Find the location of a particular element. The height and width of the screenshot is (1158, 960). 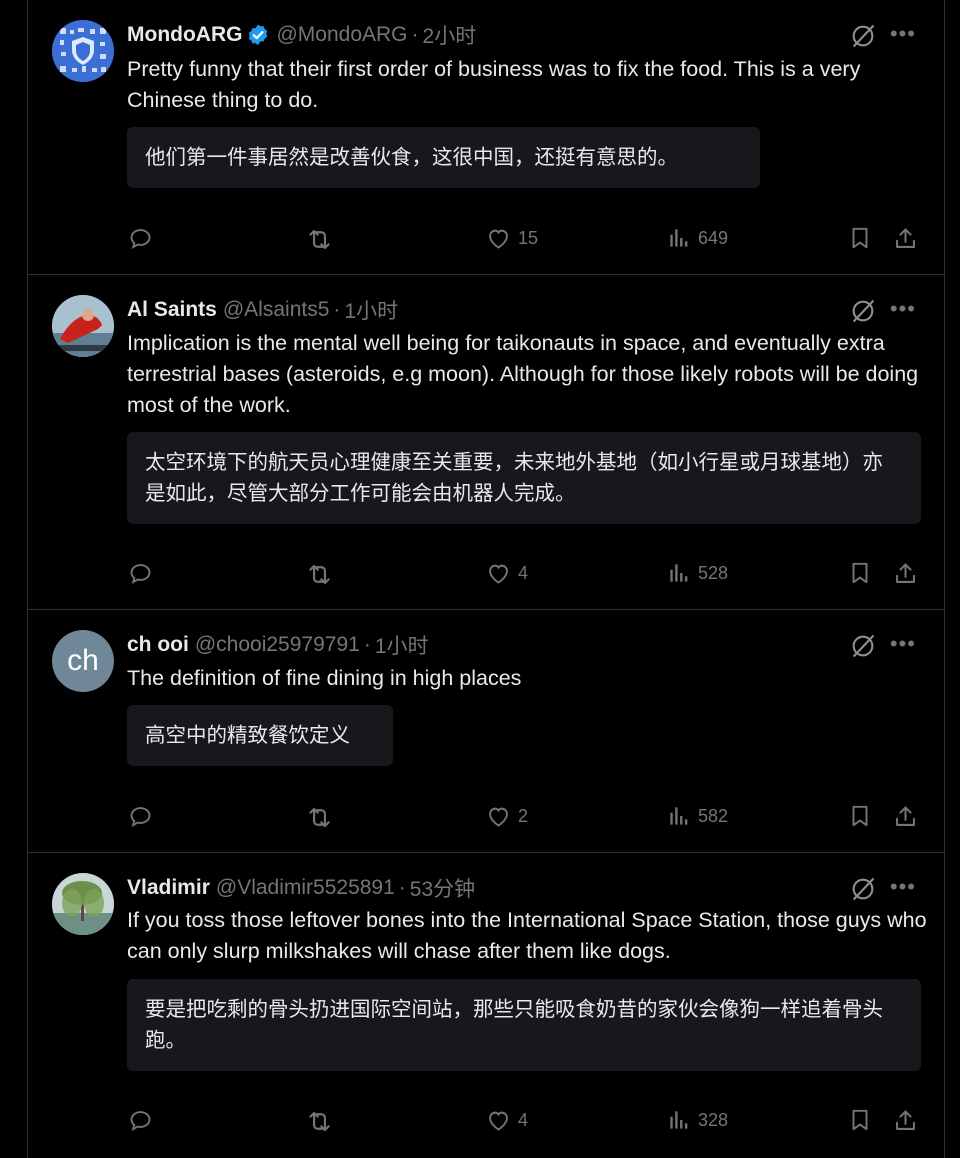

views-button: 528 is located at coordinates (697, 573).